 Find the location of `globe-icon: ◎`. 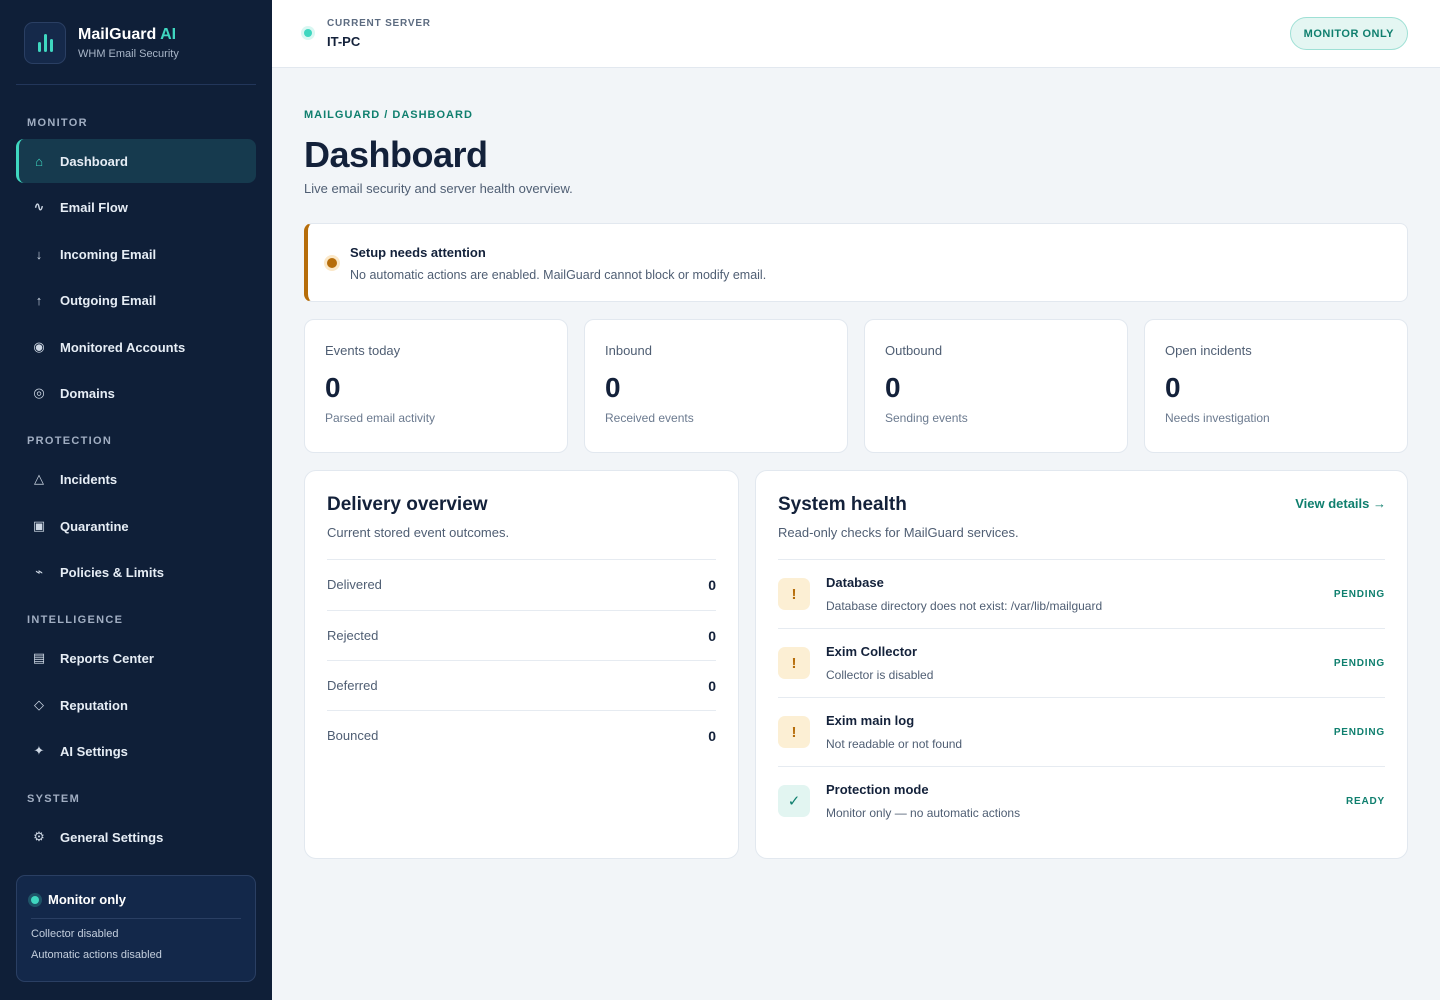

globe-icon: ◎ is located at coordinates (39, 392).